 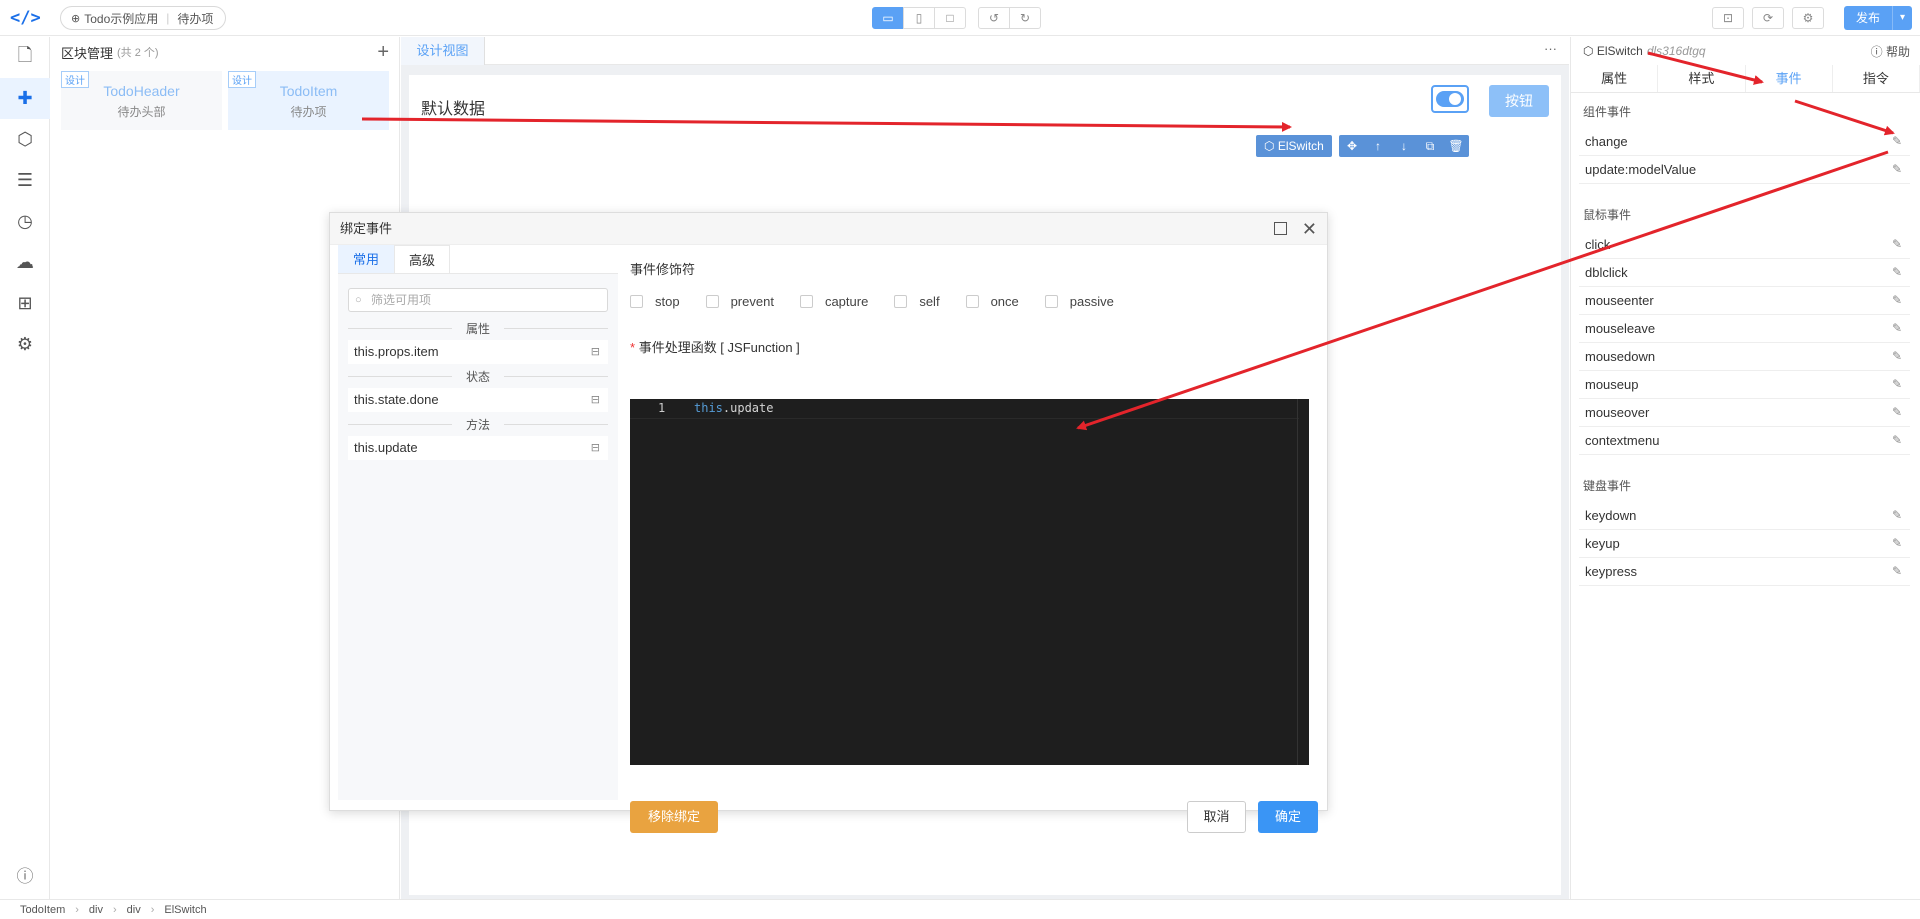 I want to click on selected-component-tag: ⬡ ElSwitch, so click(x=1294, y=146).